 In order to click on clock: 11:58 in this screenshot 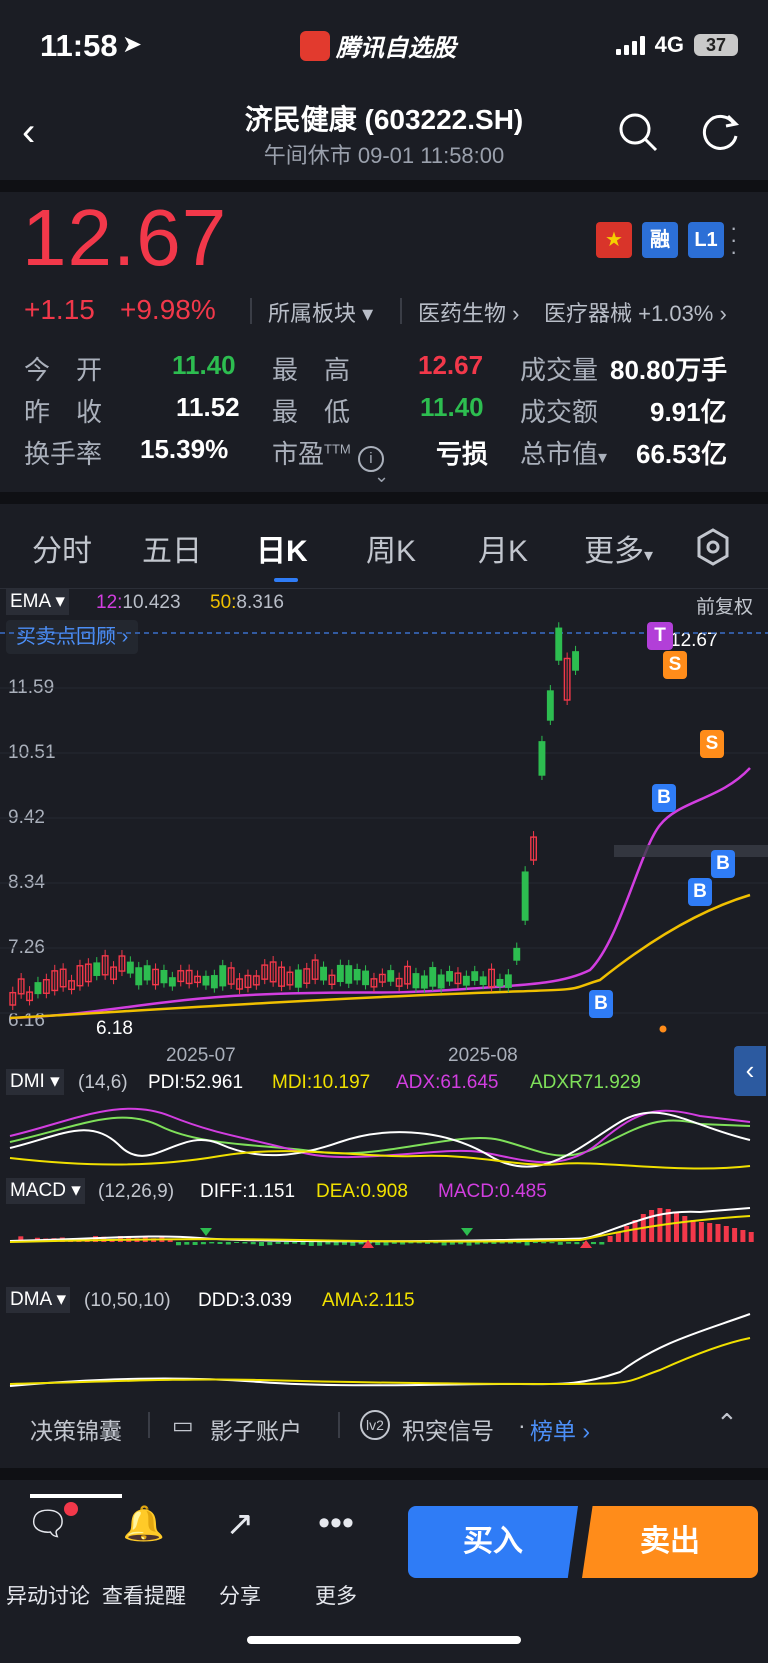, I will do `click(79, 45)`.